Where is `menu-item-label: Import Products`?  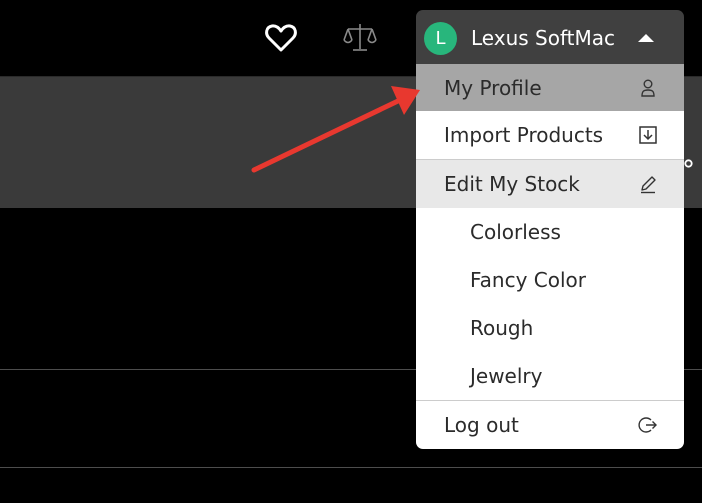 menu-item-label: Import Products is located at coordinates (524, 135).